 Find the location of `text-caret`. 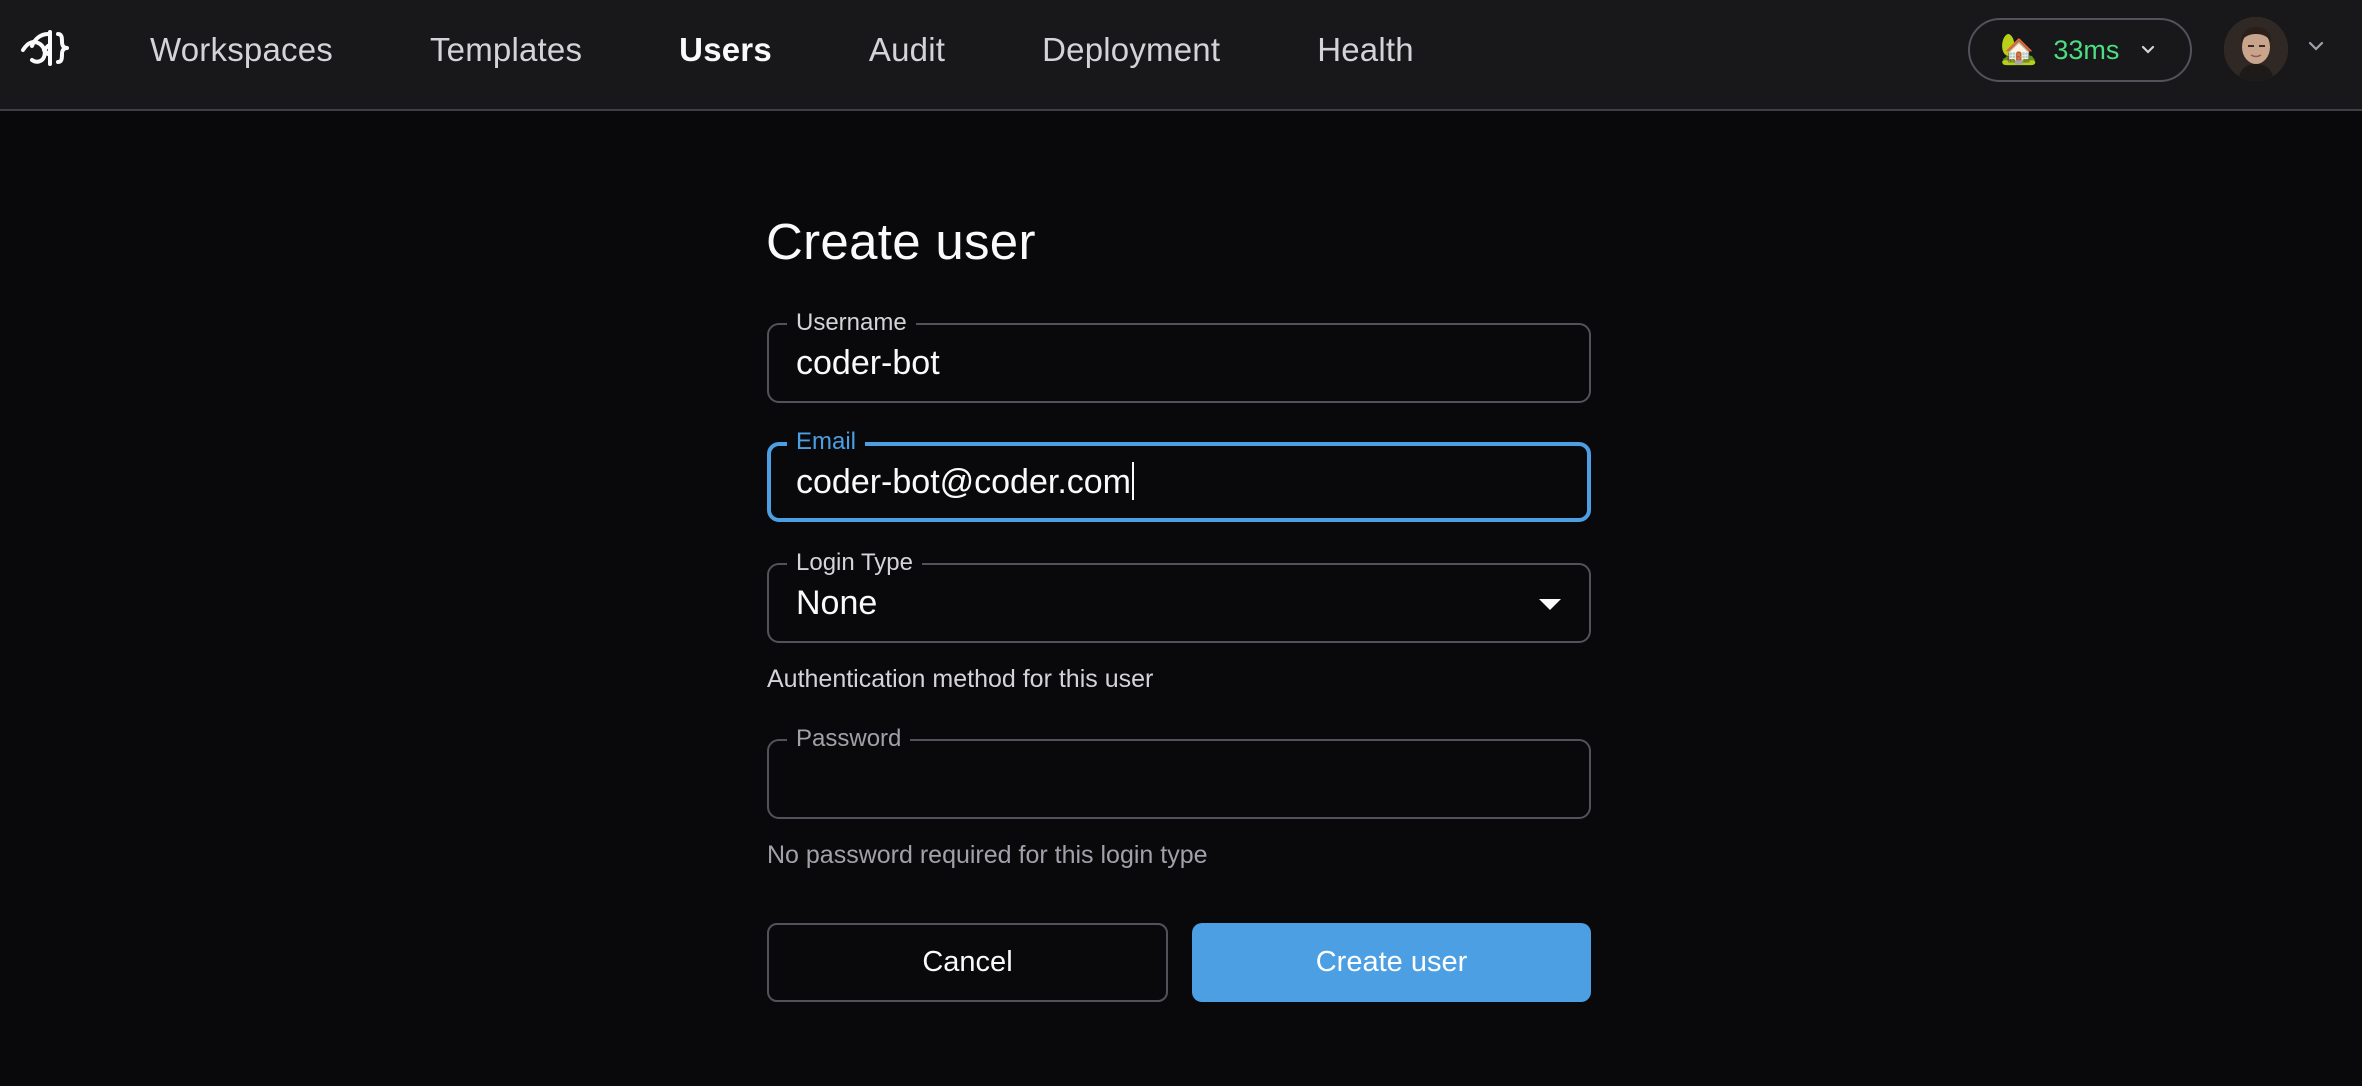

text-caret is located at coordinates (1133, 481).